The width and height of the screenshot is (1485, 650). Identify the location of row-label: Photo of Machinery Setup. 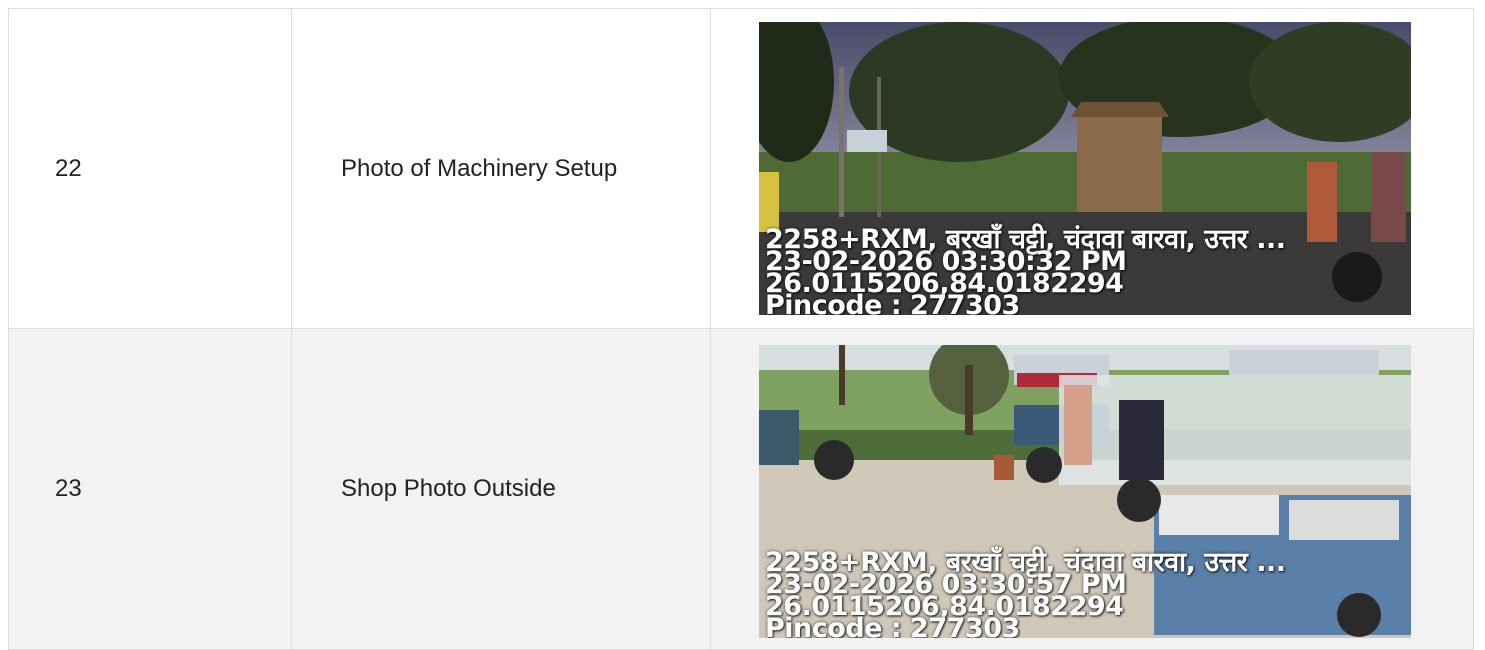
(501, 168).